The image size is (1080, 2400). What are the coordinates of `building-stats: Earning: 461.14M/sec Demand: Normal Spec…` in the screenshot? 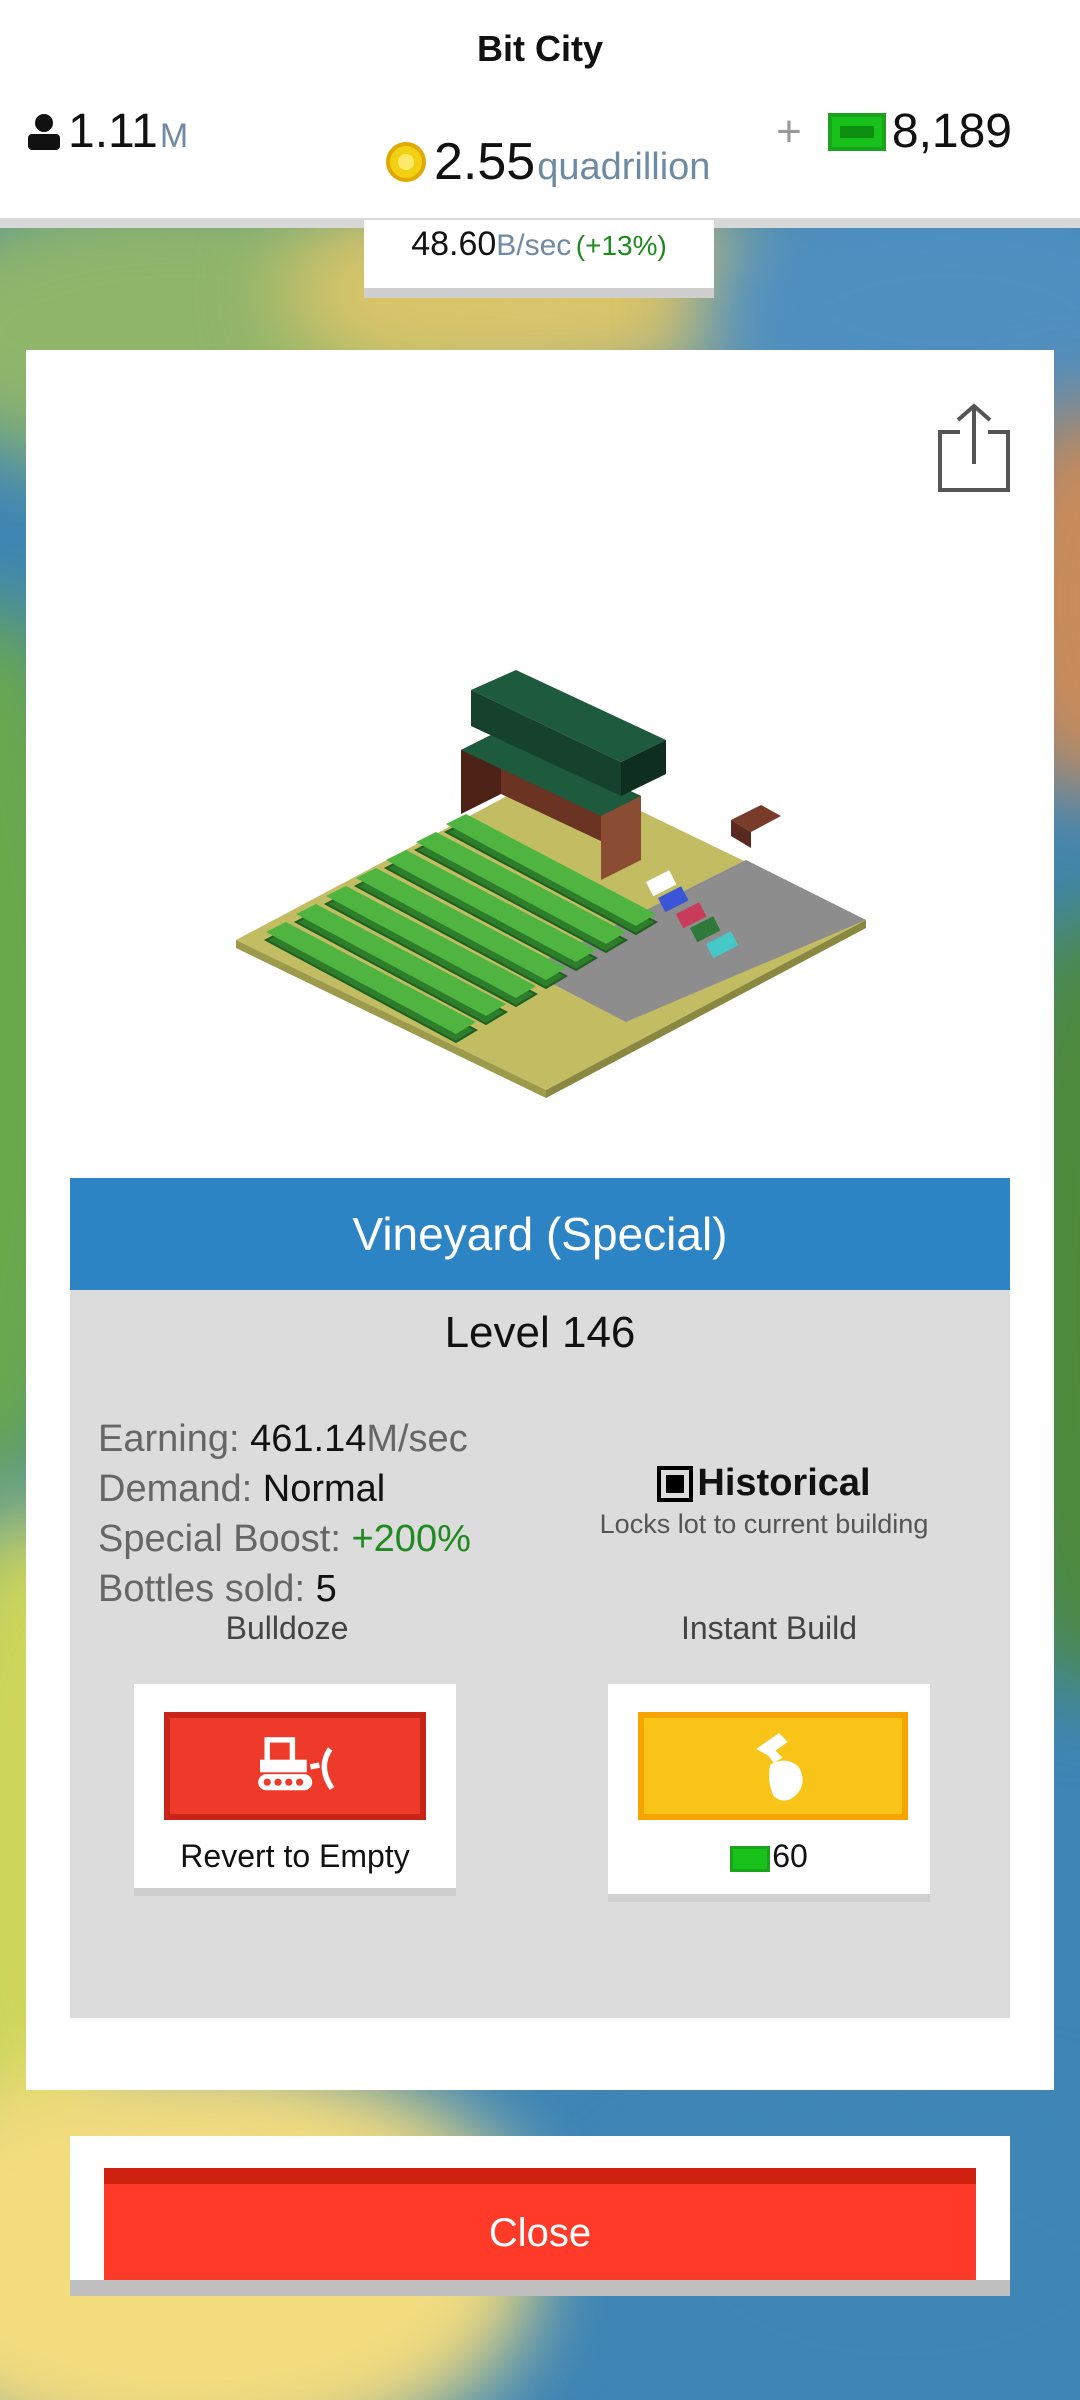 It's located at (284, 1514).